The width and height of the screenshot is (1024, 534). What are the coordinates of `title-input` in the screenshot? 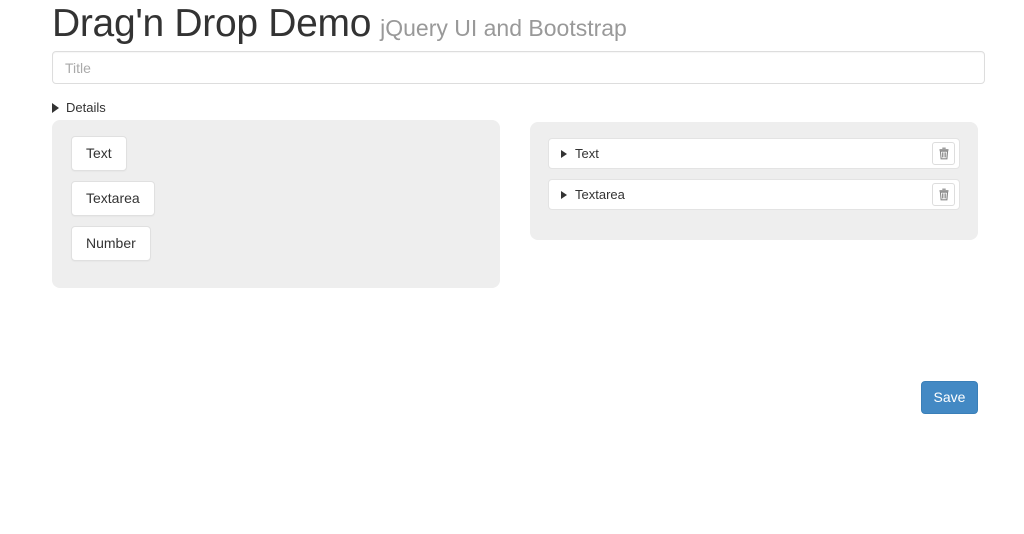 It's located at (518, 67).